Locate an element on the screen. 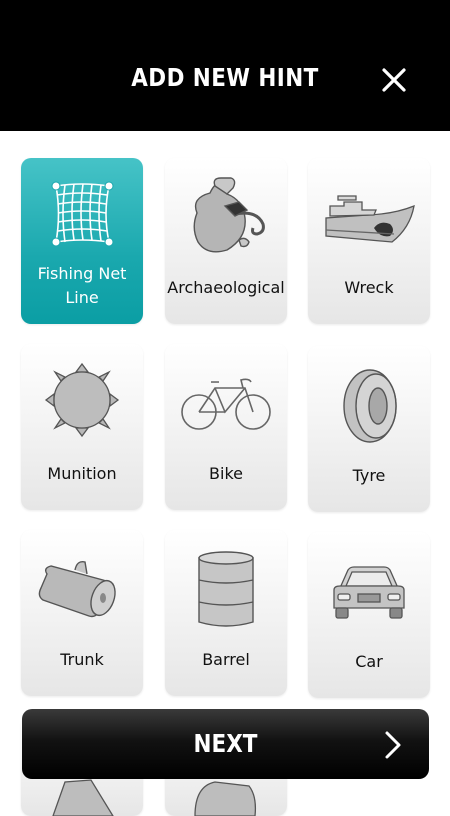  category-label: Car is located at coordinates (369, 661).